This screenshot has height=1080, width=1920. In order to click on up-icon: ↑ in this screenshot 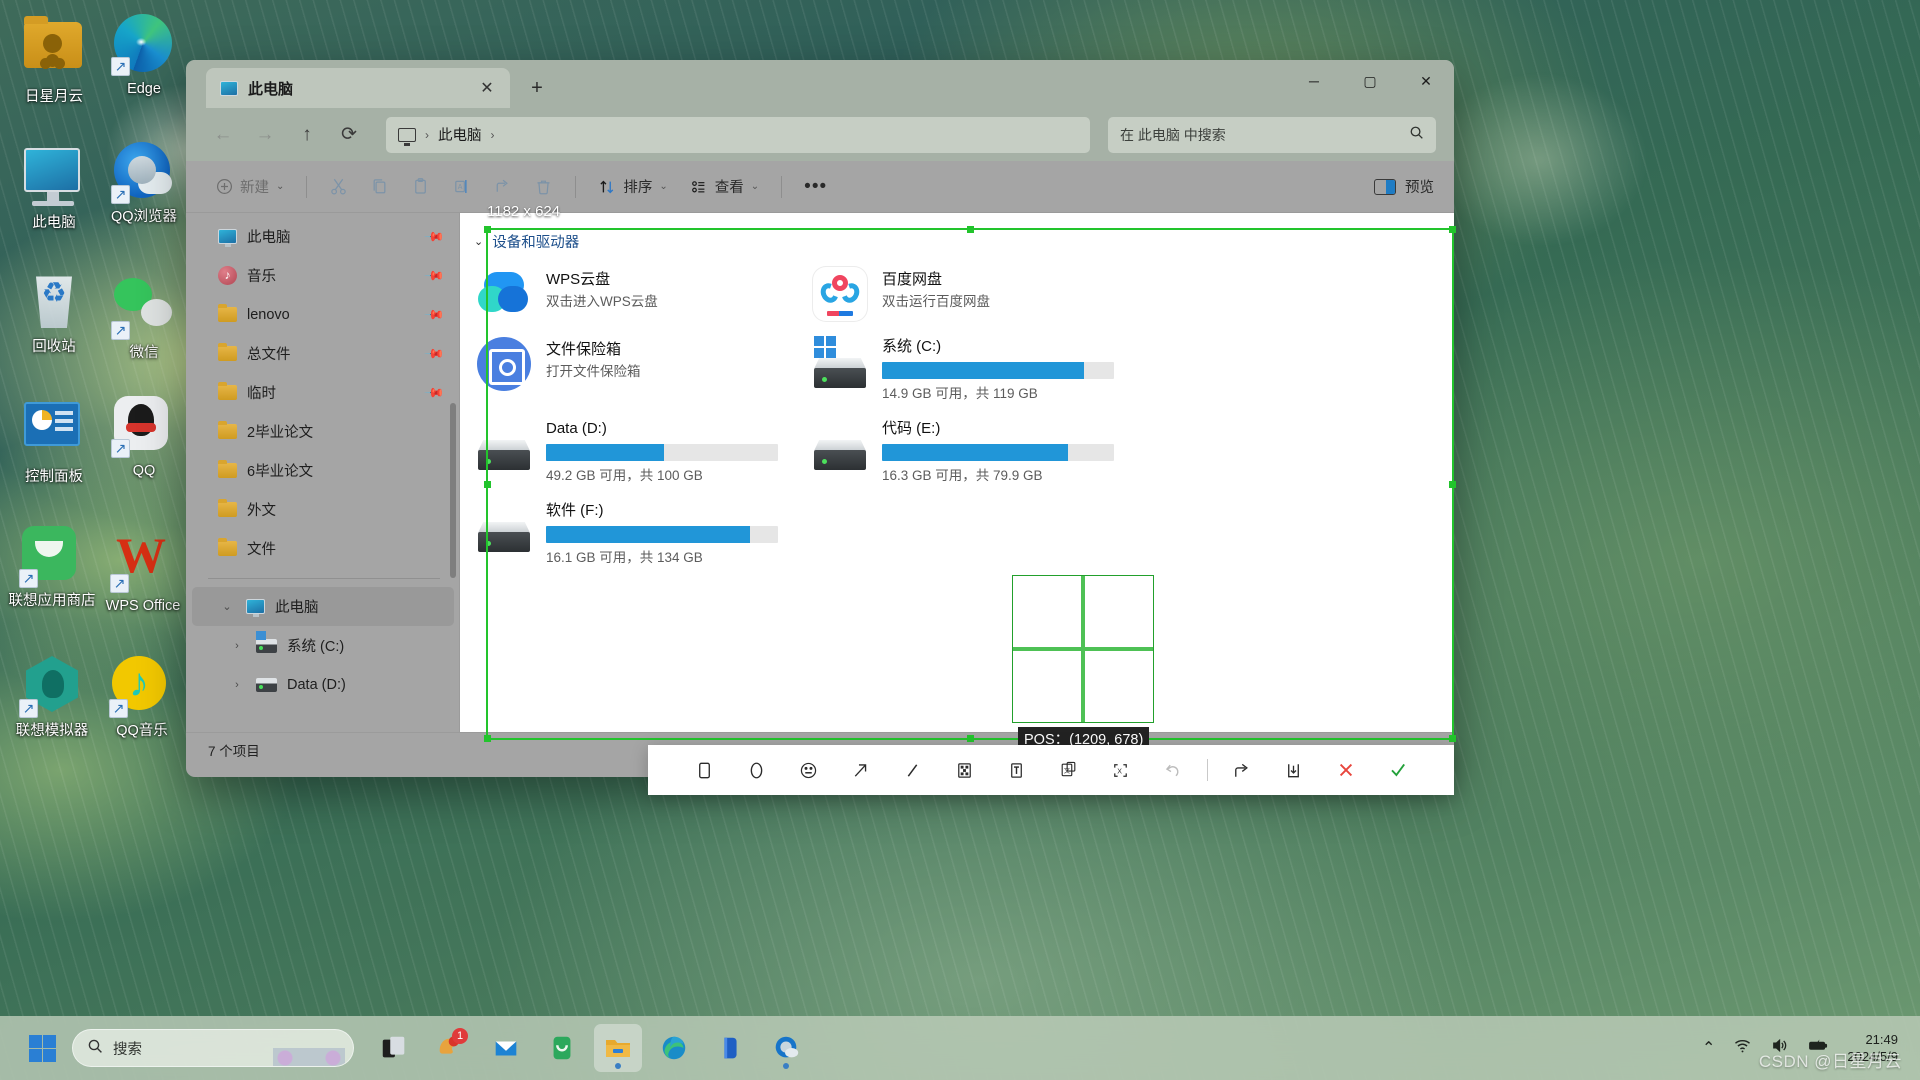, I will do `click(307, 135)`.